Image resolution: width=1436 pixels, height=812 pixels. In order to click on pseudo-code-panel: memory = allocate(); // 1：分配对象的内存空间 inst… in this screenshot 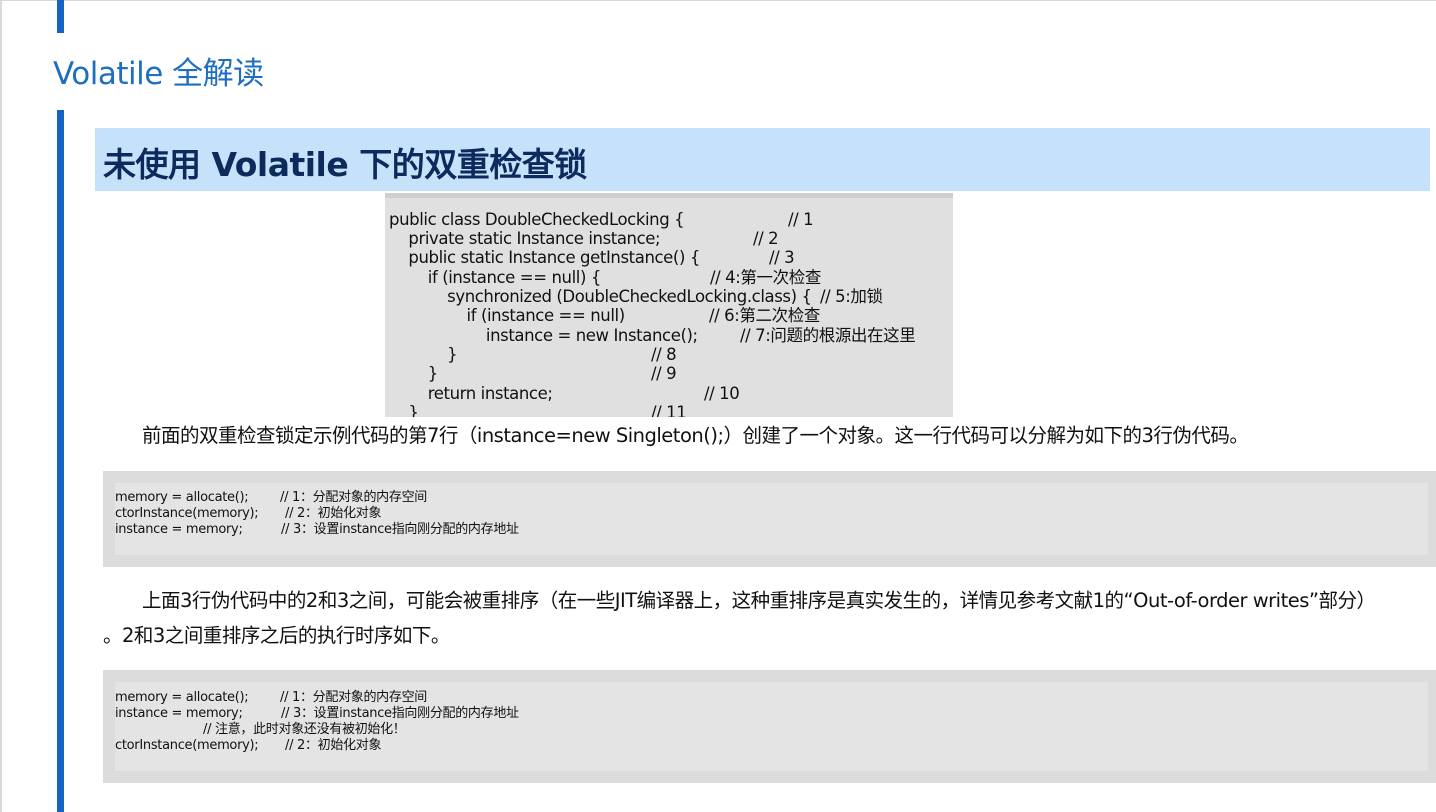, I will do `click(771, 726)`.